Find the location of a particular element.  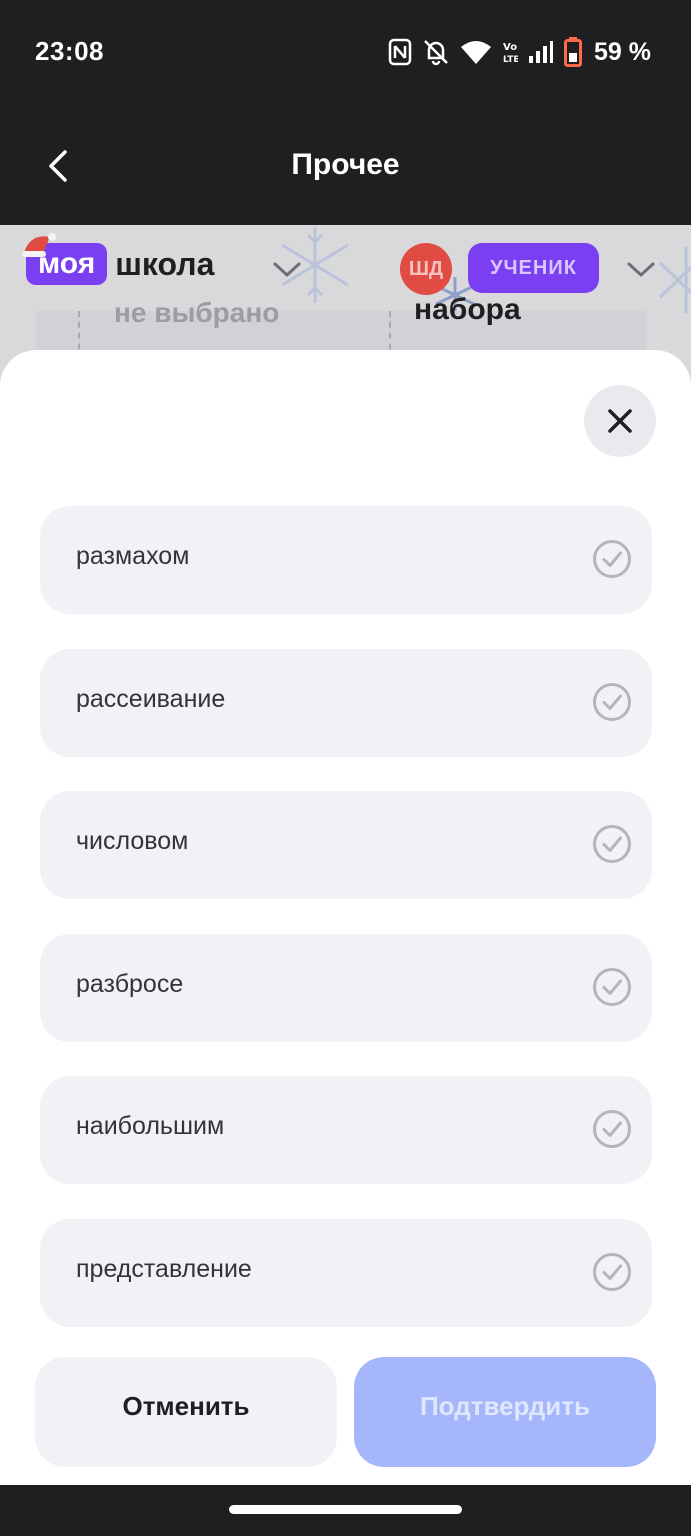

bell-off-icon is located at coordinates (436, 53).